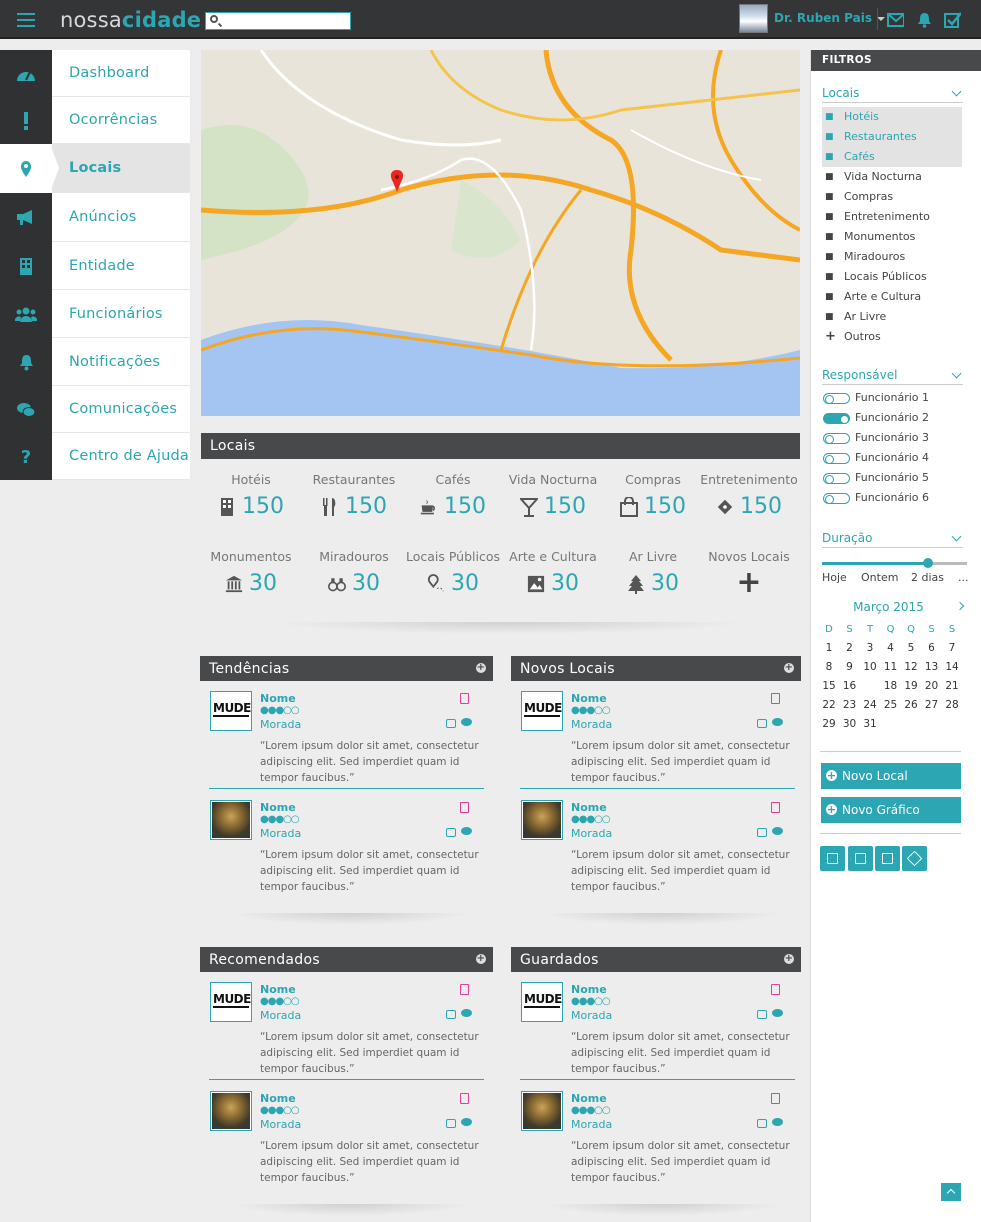  Describe the element at coordinates (892, 277) in the screenshot. I see `filter-locais-item: ■ Locais Públicos` at that location.